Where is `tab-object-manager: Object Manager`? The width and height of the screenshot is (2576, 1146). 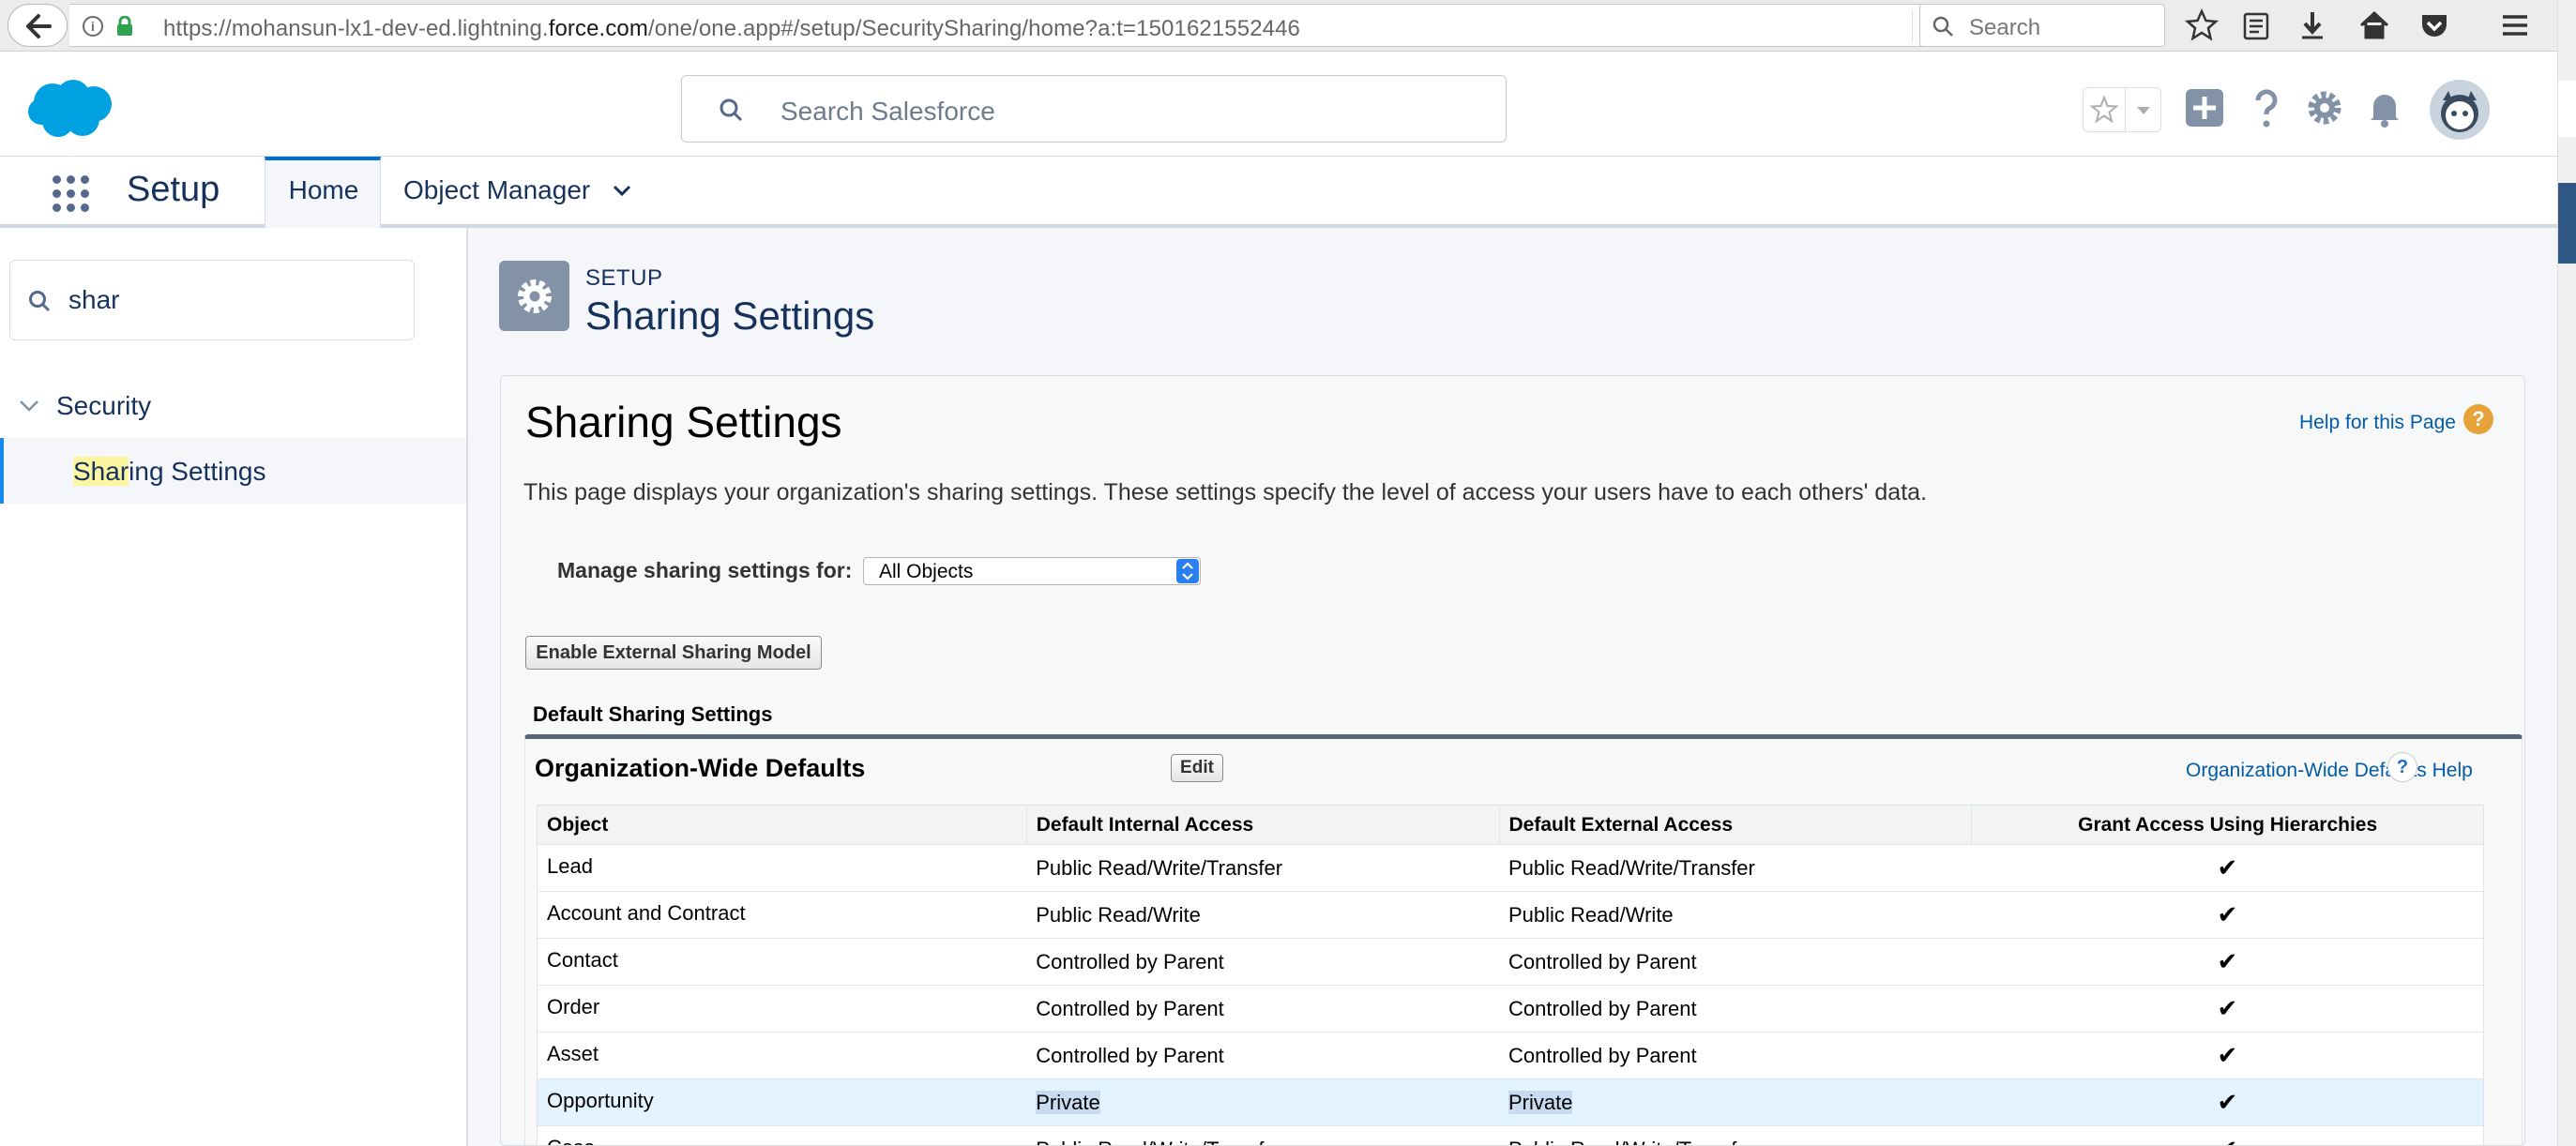 tab-object-manager: Object Manager is located at coordinates (497, 190).